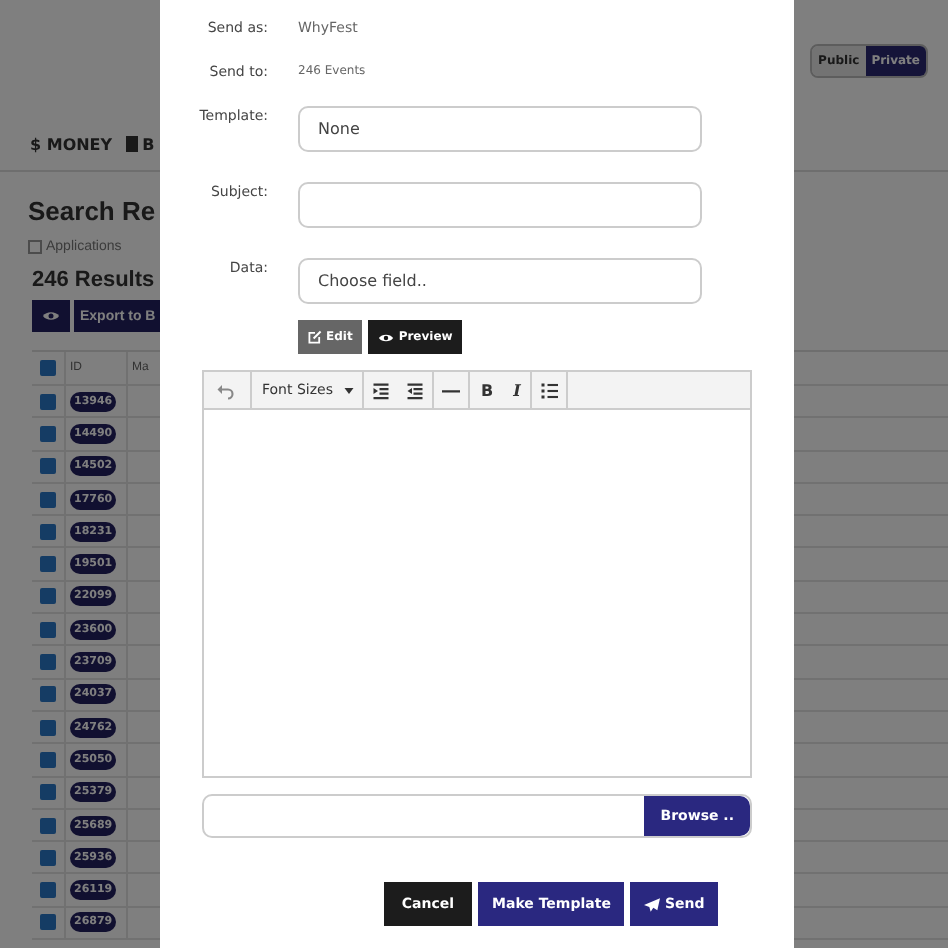 The image size is (948, 948). What do you see at coordinates (349, 390) in the screenshot?
I see `caret-icon` at bounding box center [349, 390].